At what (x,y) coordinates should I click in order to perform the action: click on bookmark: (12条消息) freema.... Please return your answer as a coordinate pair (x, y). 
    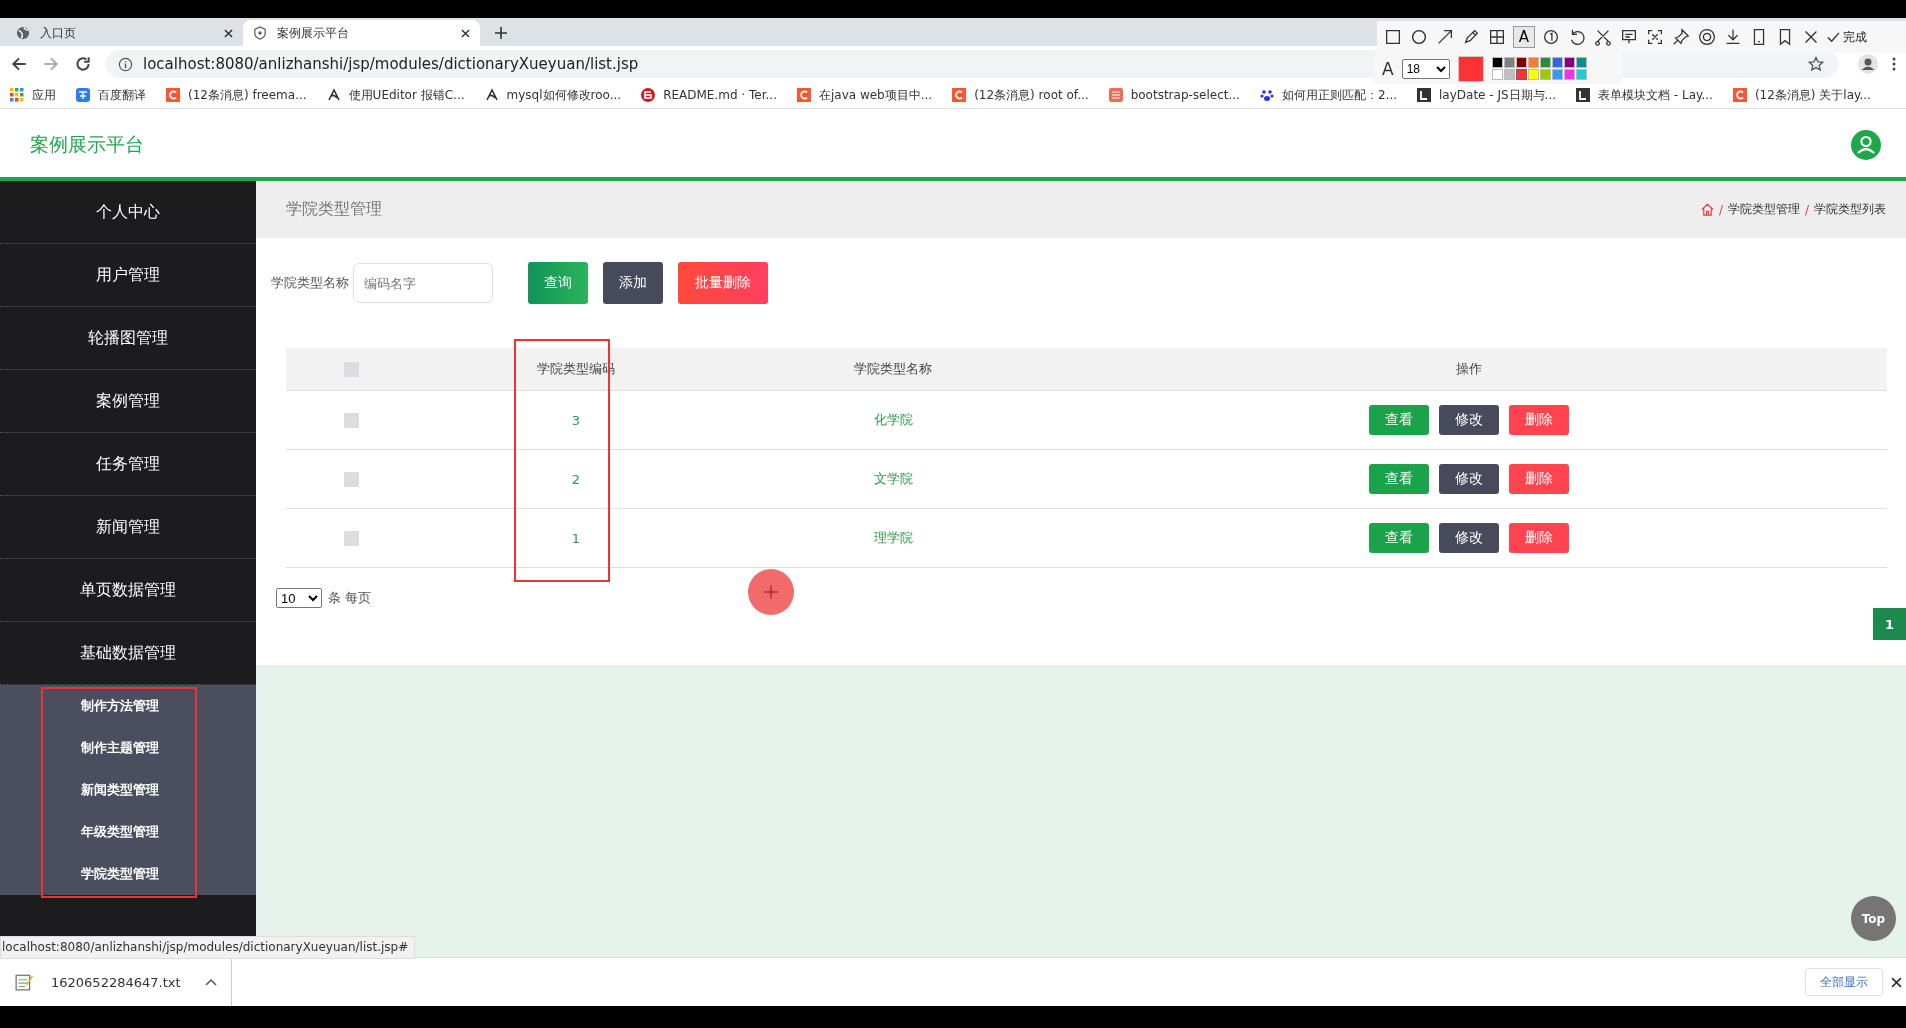
    Looking at the image, I should click on (236, 95).